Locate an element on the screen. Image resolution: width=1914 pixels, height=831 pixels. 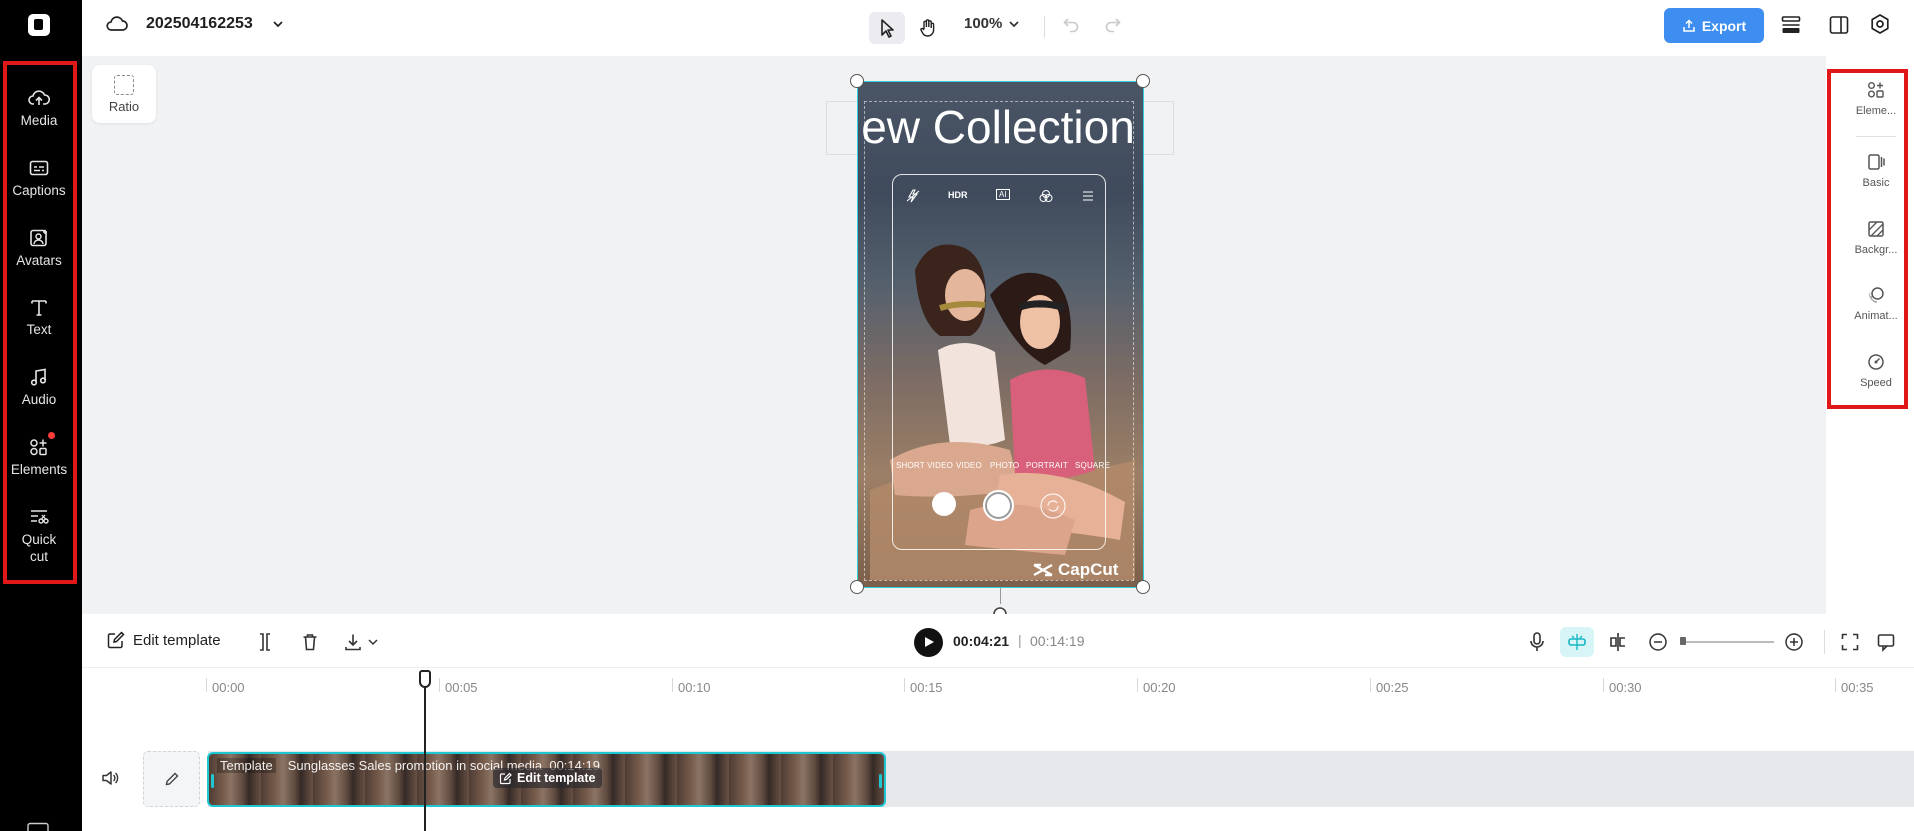
track-edit-button is located at coordinates (171, 779).